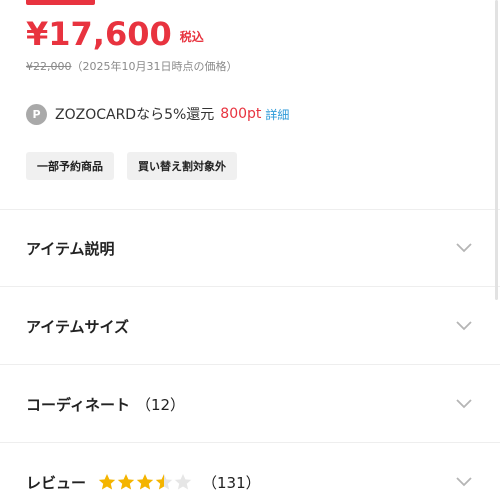 Image resolution: width=500 pixels, height=500 pixels. What do you see at coordinates (49, 66) in the screenshot?
I see `original-price: ¥22,000` at bounding box center [49, 66].